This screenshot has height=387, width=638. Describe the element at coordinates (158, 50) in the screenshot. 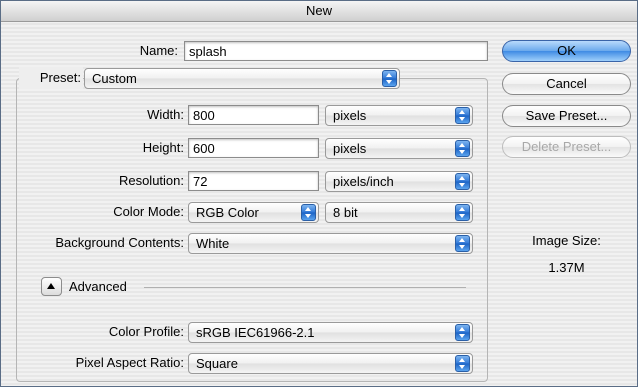

I see `name-label: Name:` at that location.